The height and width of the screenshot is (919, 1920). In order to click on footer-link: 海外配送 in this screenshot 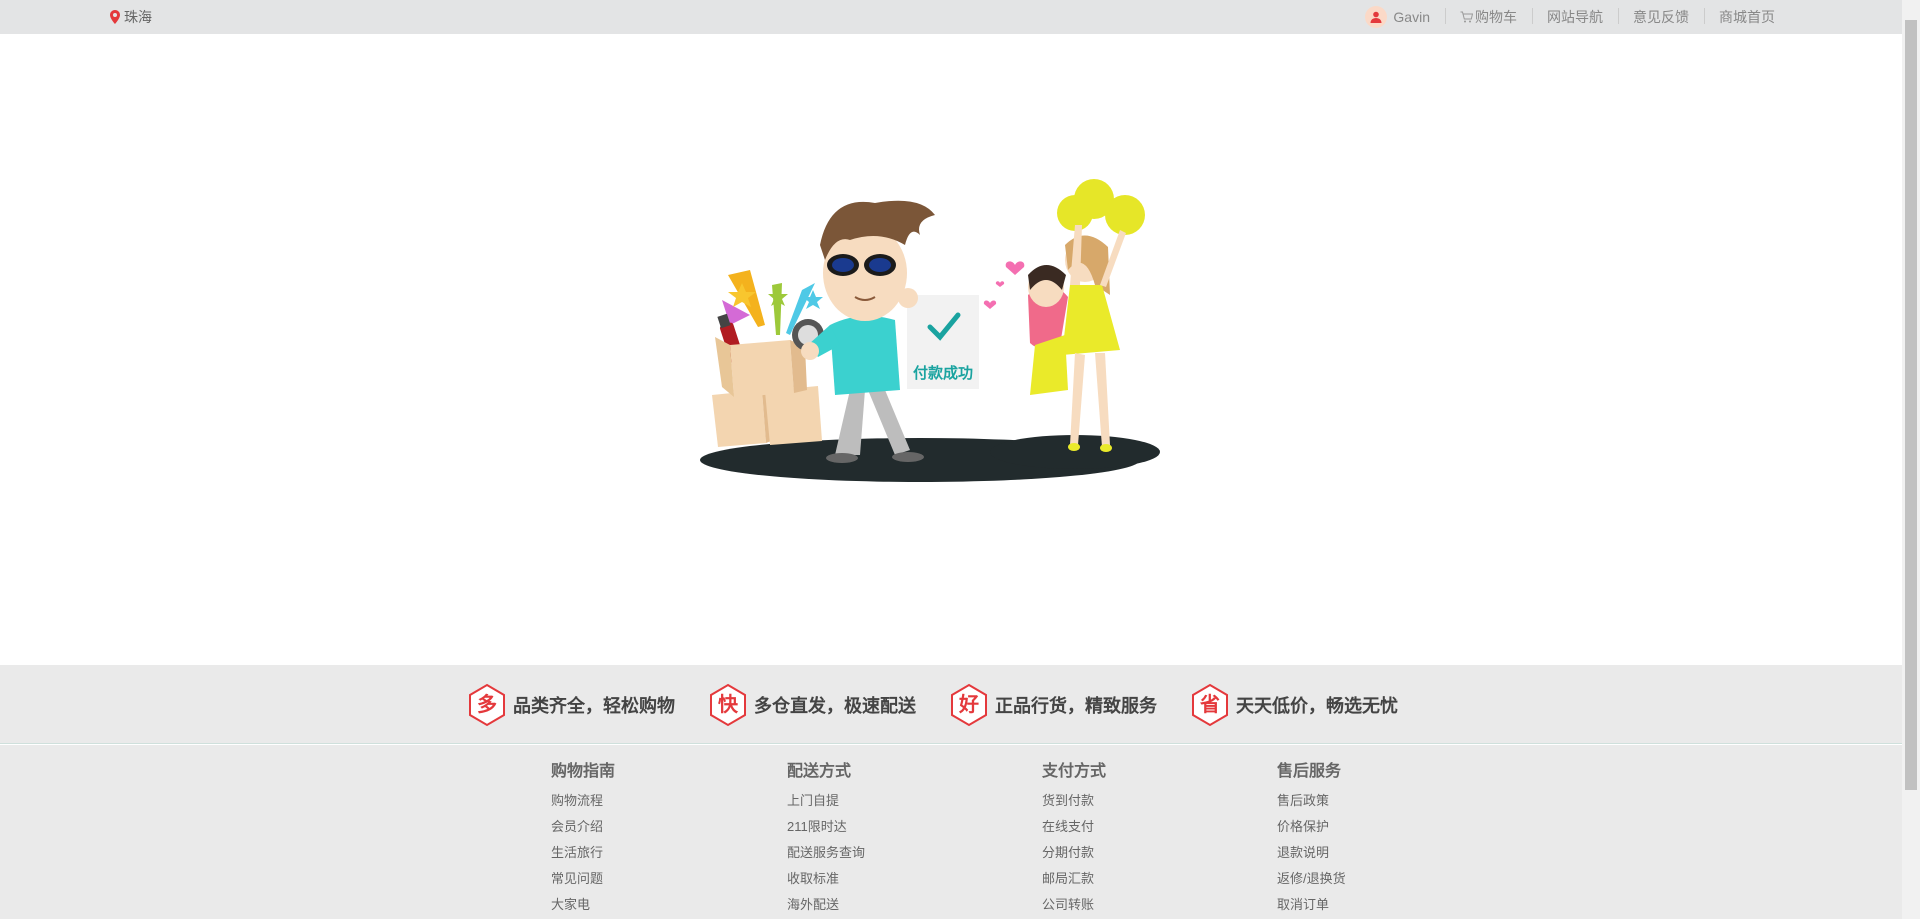, I will do `click(826, 905)`.